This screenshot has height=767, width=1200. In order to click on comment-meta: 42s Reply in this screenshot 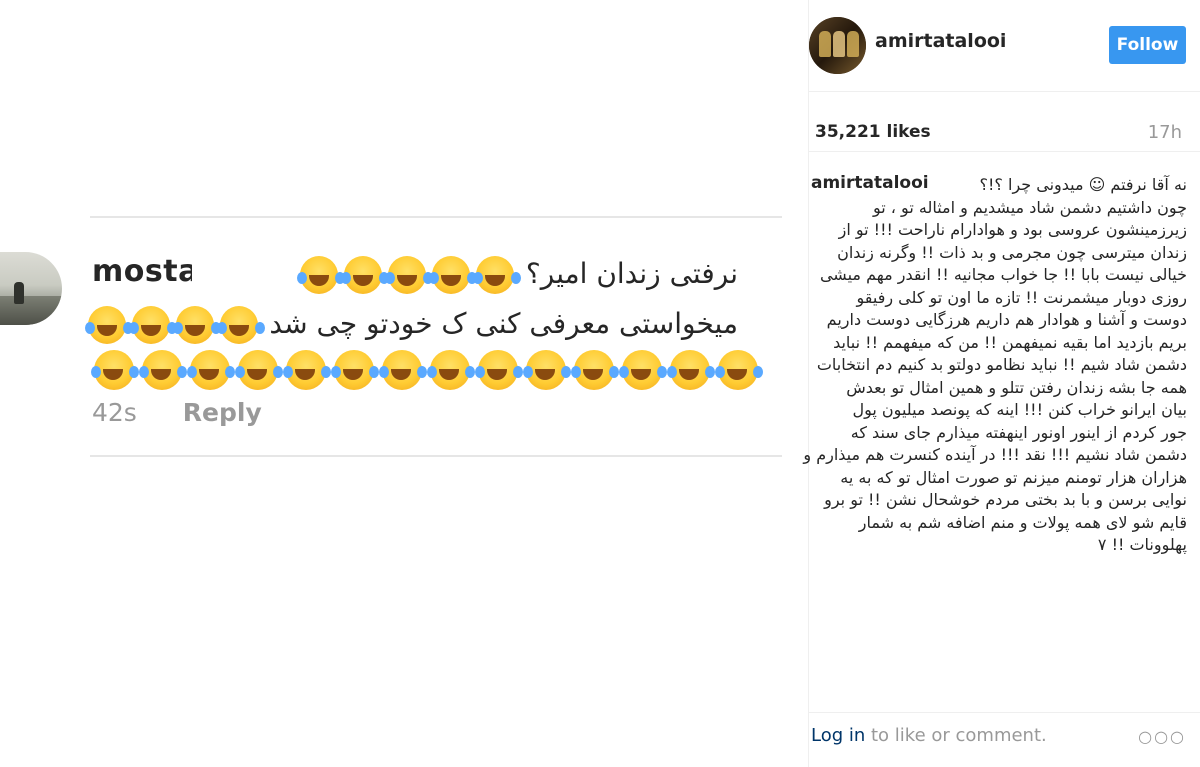, I will do `click(177, 412)`.